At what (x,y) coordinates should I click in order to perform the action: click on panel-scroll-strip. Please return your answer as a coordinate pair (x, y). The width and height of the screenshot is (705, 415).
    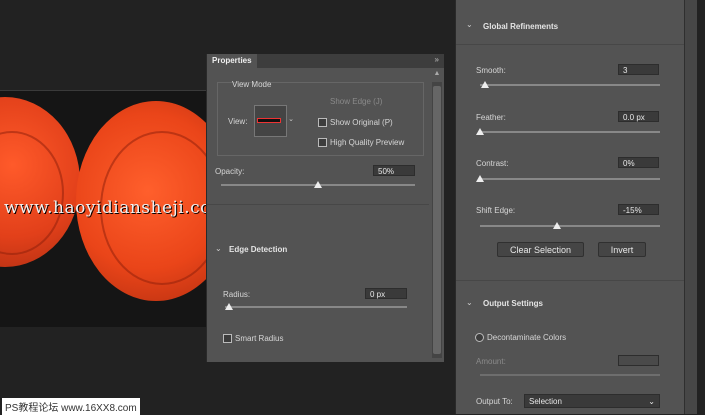
    Looking at the image, I should click on (690, 207).